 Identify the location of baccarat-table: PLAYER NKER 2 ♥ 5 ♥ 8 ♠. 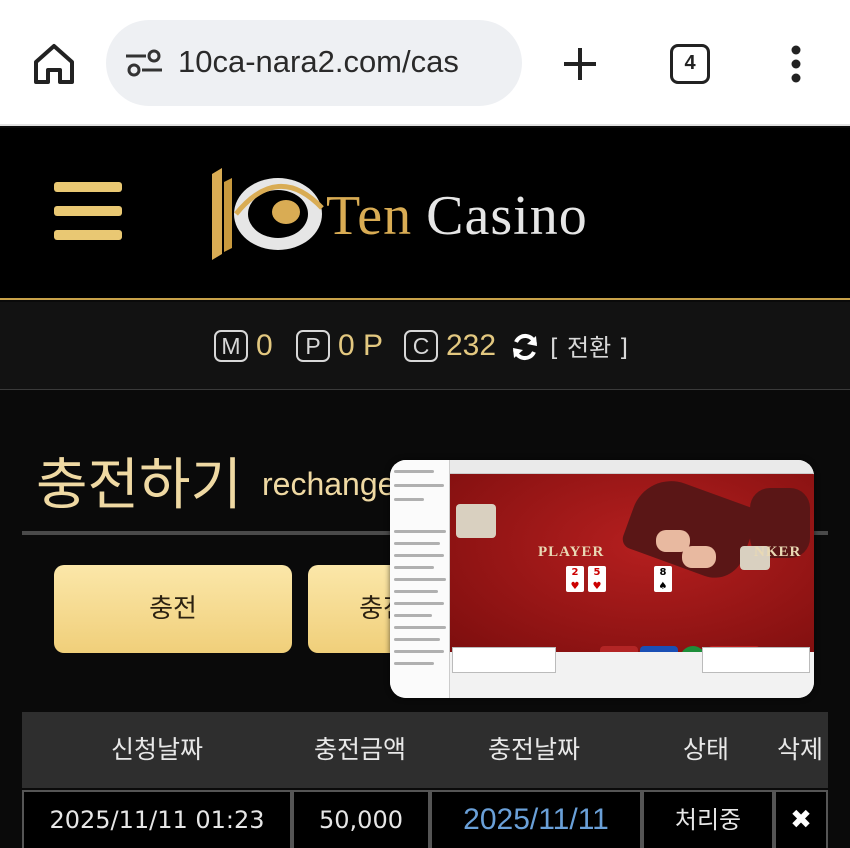
(632, 575).